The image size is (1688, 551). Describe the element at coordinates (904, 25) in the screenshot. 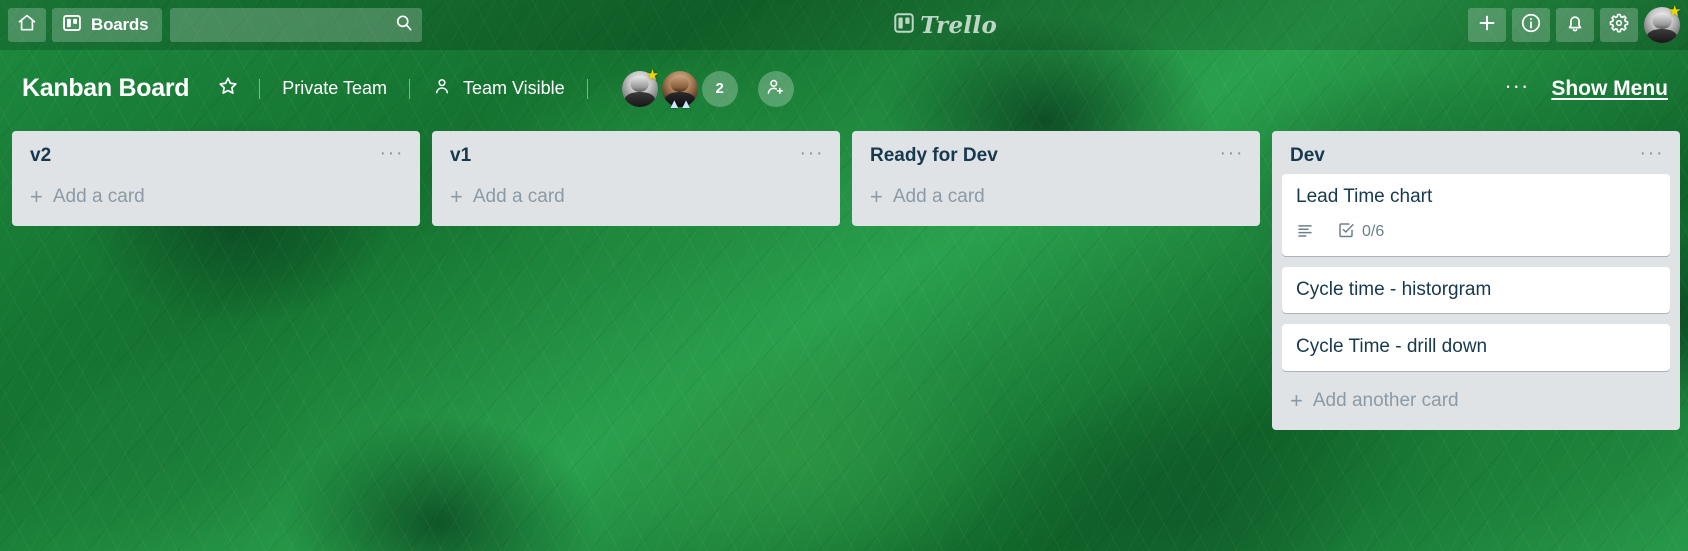

I see `trello-board-icon` at that location.